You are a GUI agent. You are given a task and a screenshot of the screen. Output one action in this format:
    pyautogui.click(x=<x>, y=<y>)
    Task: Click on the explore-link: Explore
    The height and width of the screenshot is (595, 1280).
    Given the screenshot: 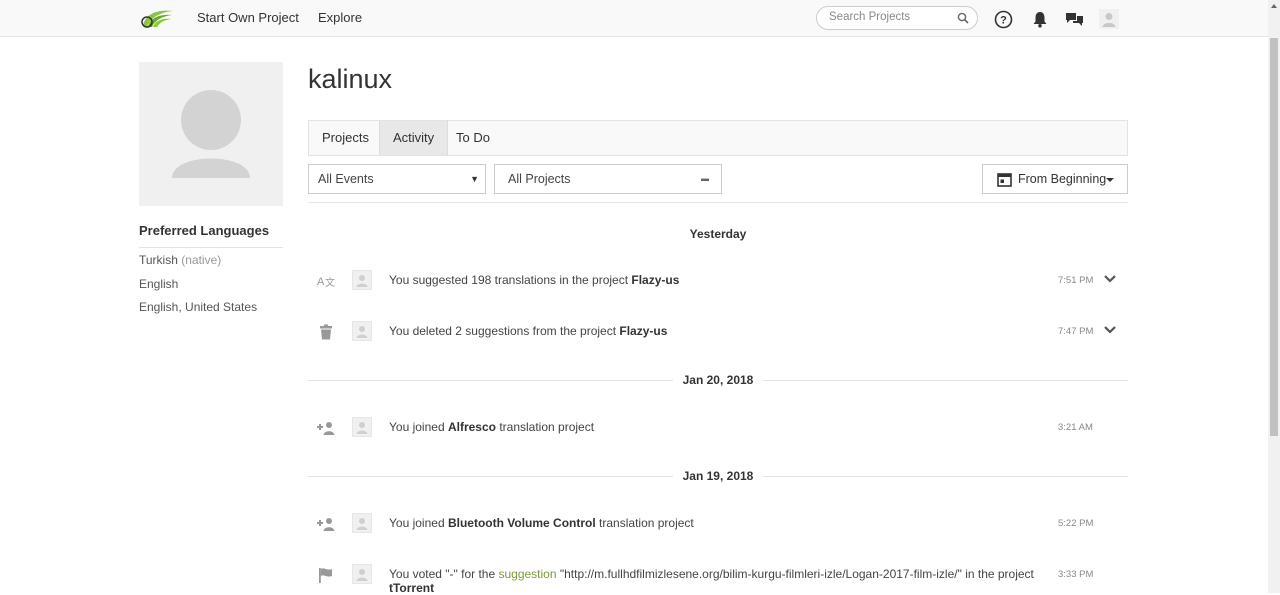 What is the action you would take?
    pyautogui.click(x=340, y=17)
    